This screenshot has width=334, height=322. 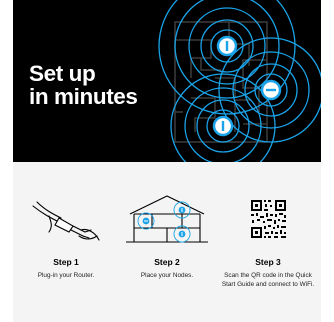 I want to click on node-icon-right, so click(x=271, y=90).